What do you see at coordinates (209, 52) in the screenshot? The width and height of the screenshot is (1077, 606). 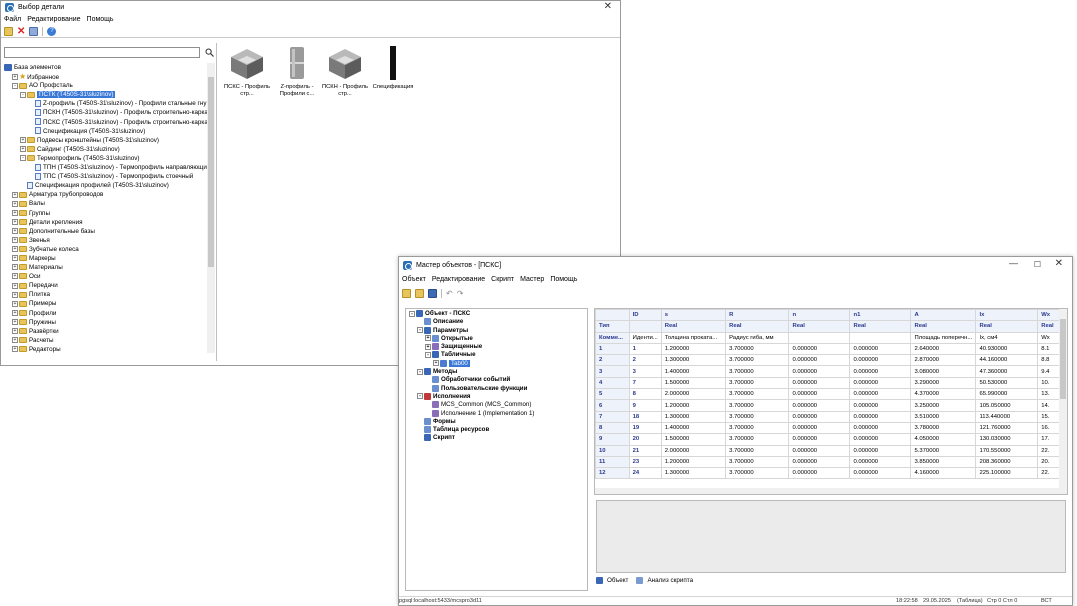 I see `search-icon` at bounding box center [209, 52].